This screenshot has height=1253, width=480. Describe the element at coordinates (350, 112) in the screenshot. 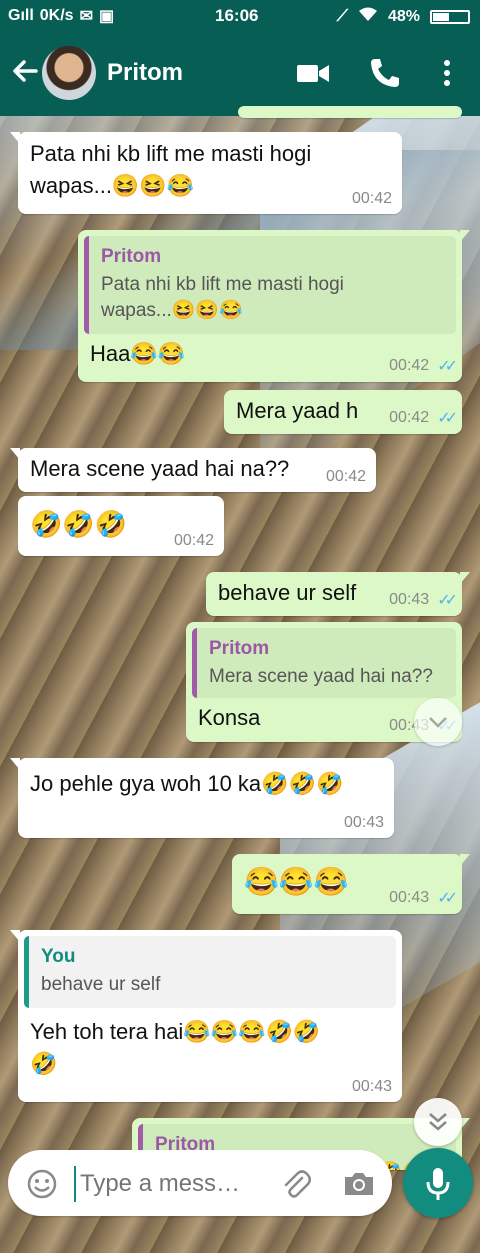

I see `message-bubble-partial` at that location.